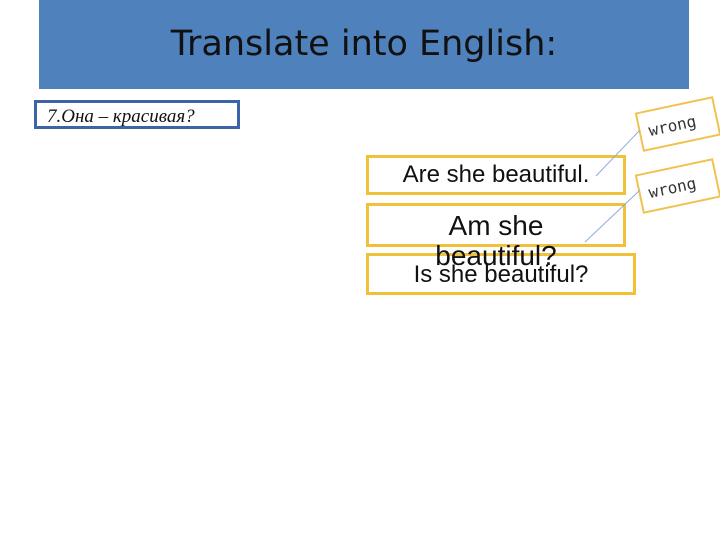 Image resolution: width=720 pixels, height=540 pixels. I want to click on wrong-tag-2-label: wrong, so click(672, 188).